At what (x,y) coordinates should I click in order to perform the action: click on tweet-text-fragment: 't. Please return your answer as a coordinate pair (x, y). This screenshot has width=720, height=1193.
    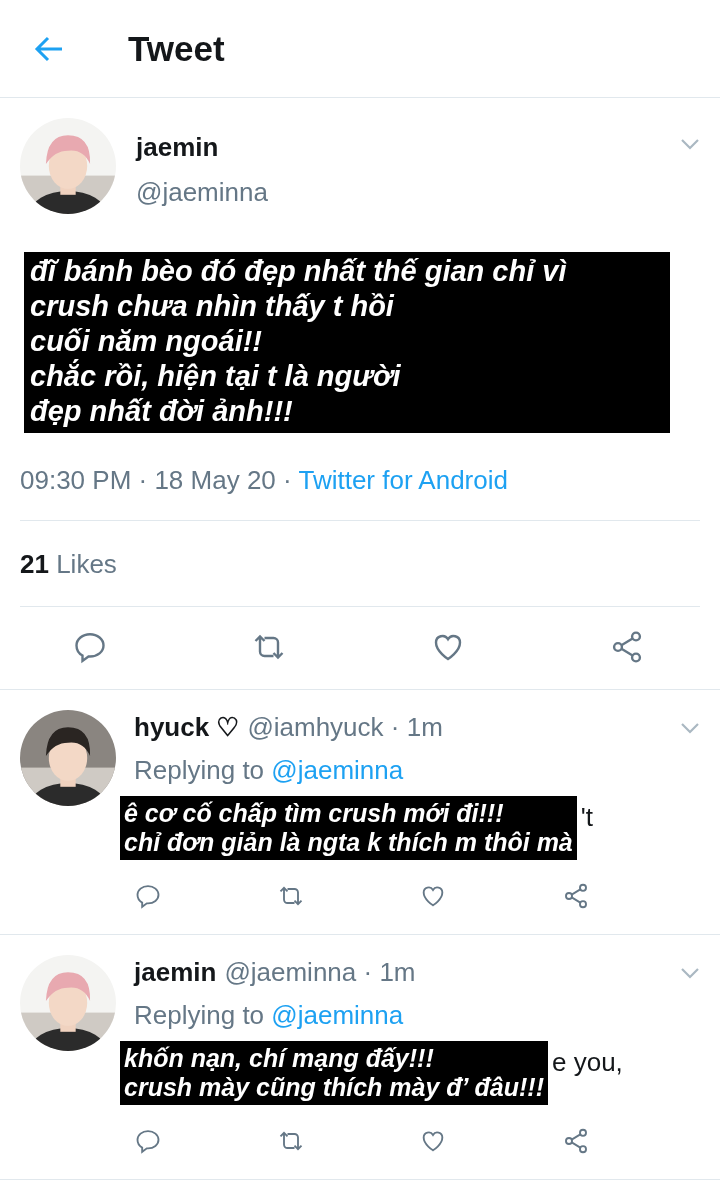
    Looking at the image, I should click on (586, 817).